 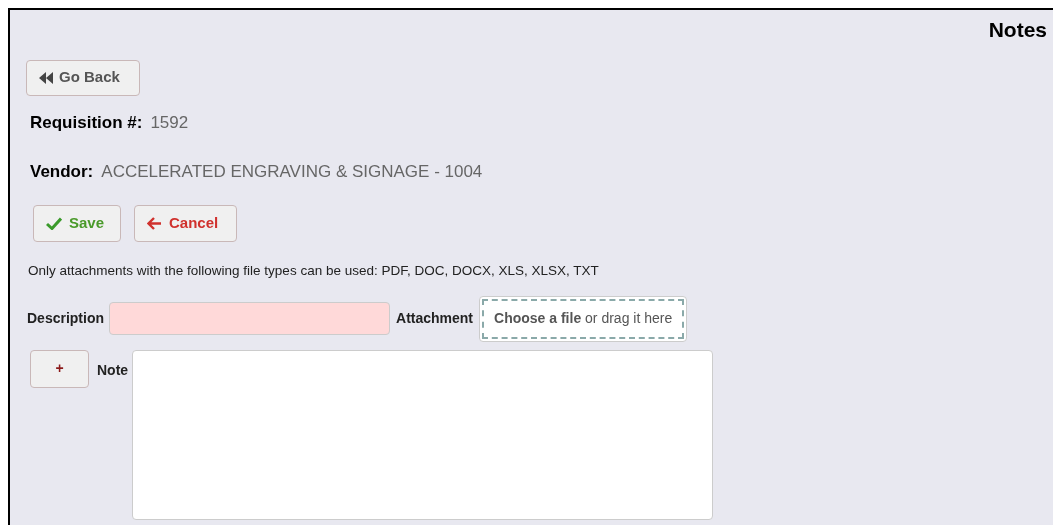 I want to click on description-field, so click(x=249, y=318).